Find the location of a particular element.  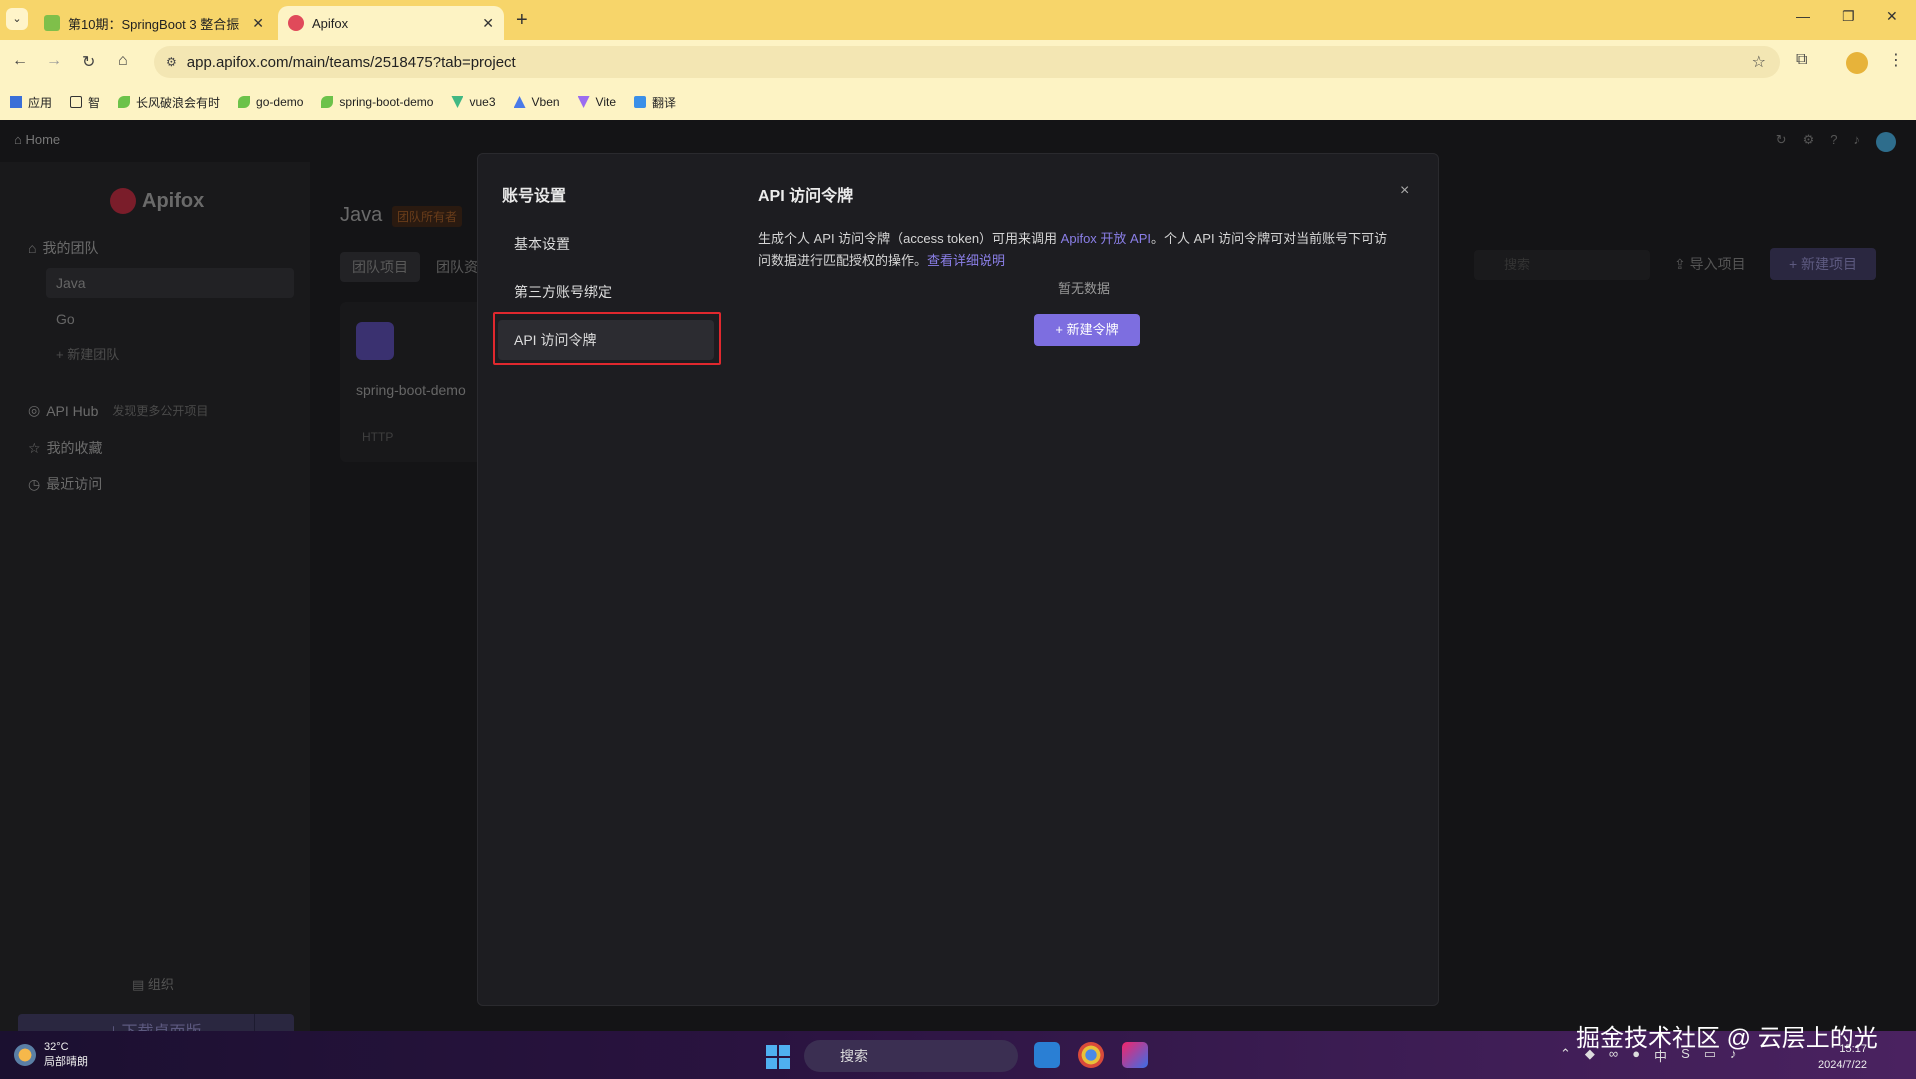

bookmark-item: 长风破浪会有时 is located at coordinates (169, 102).